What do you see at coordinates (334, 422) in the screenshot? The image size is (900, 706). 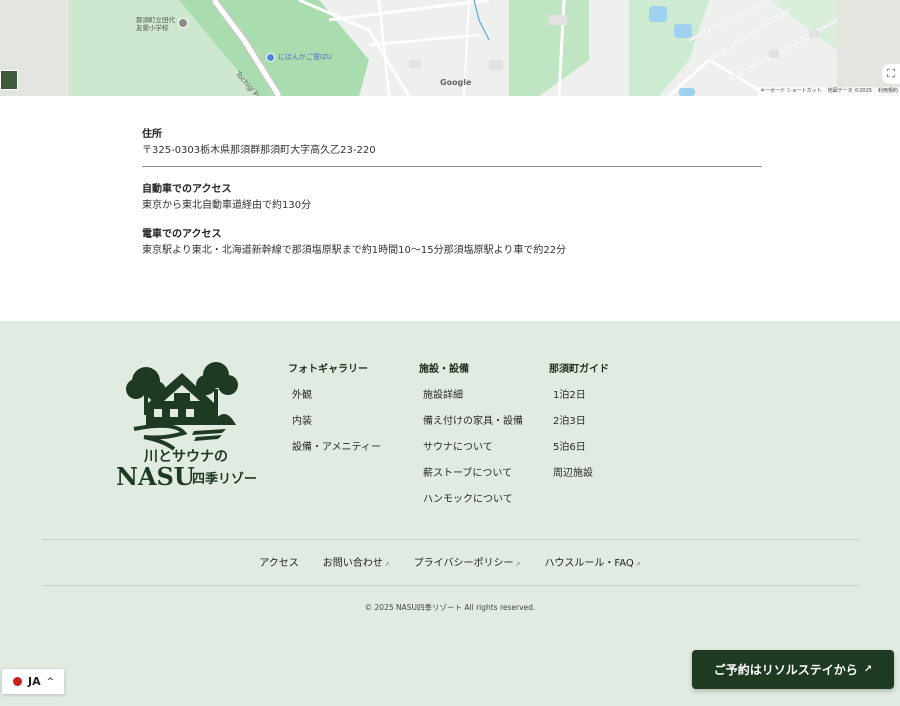 I see `nav-link-interior: 内装` at bounding box center [334, 422].